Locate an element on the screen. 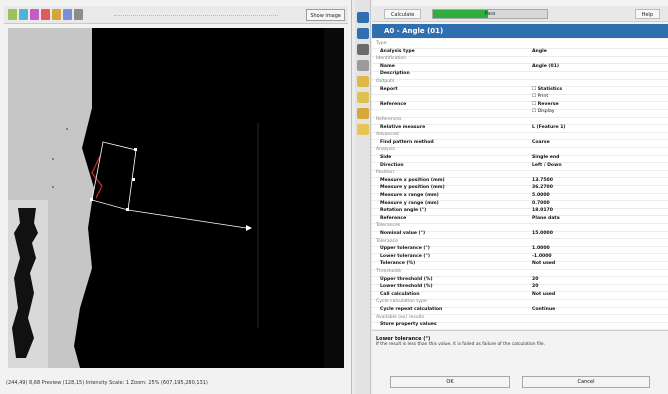 The height and width of the screenshot is (394, 668). property-value: -1.0000 is located at coordinates (542, 256).